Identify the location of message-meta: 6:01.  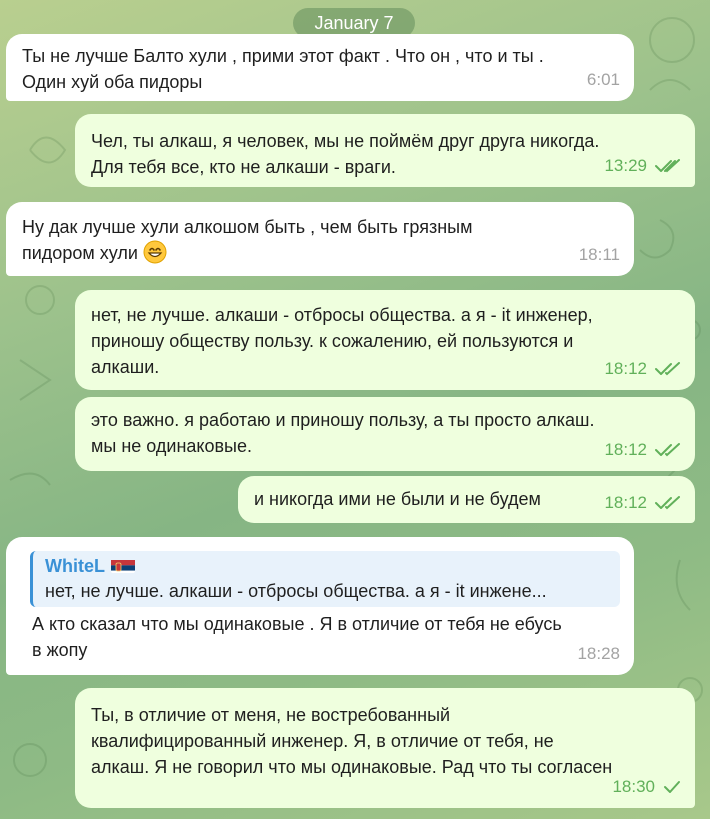
(603, 80).